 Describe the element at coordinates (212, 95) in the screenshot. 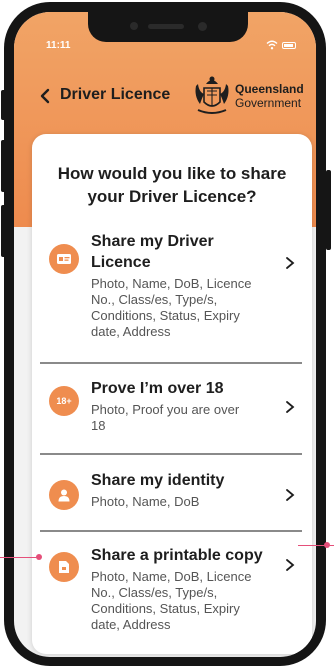

I see `queensland-coat-of-arms-logo` at that location.